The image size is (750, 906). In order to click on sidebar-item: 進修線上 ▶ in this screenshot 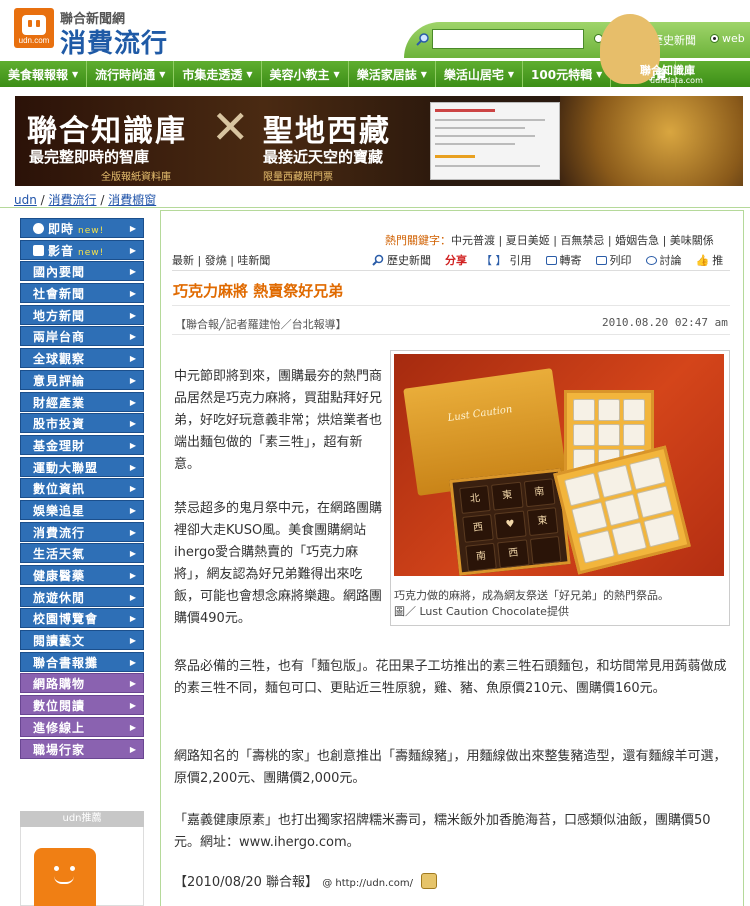, I will do `click(82, 726)`.